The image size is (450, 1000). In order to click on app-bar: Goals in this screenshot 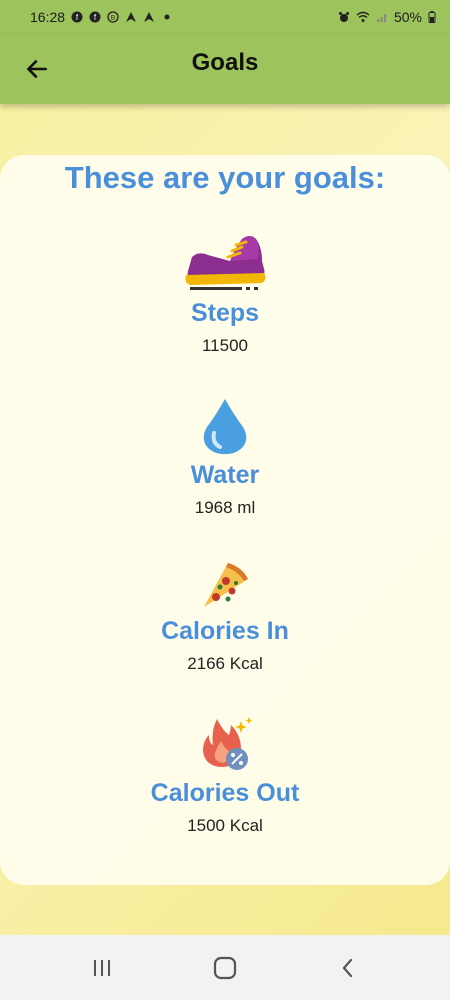, I will do `click(225, 69)`.